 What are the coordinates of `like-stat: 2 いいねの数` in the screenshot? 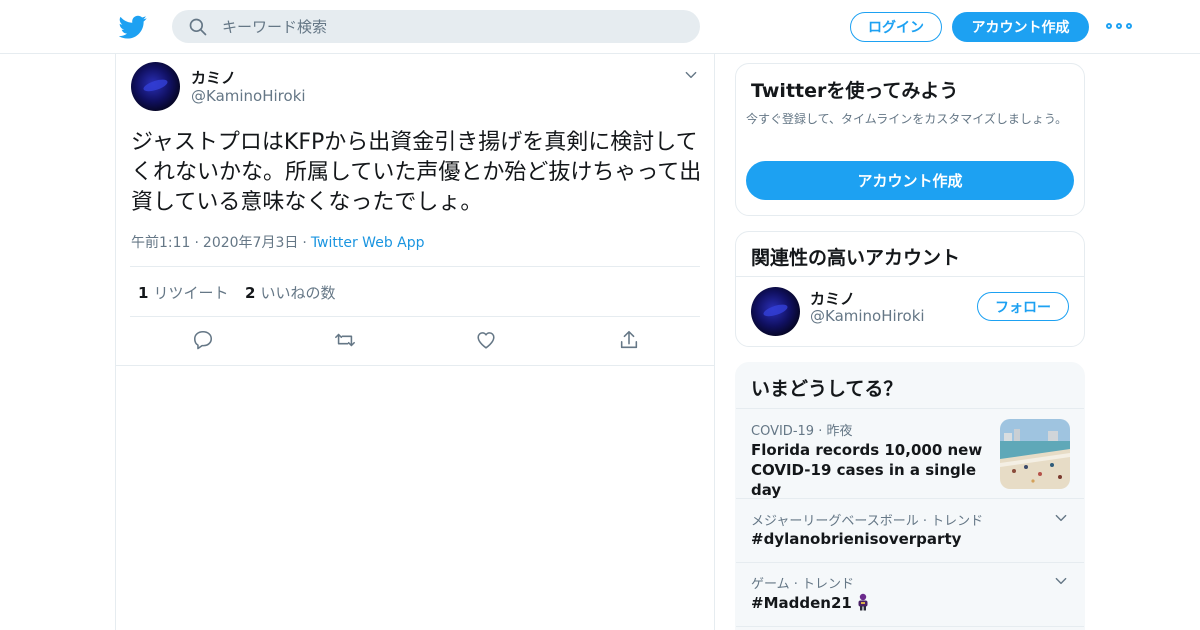 It's located at (290, 292).